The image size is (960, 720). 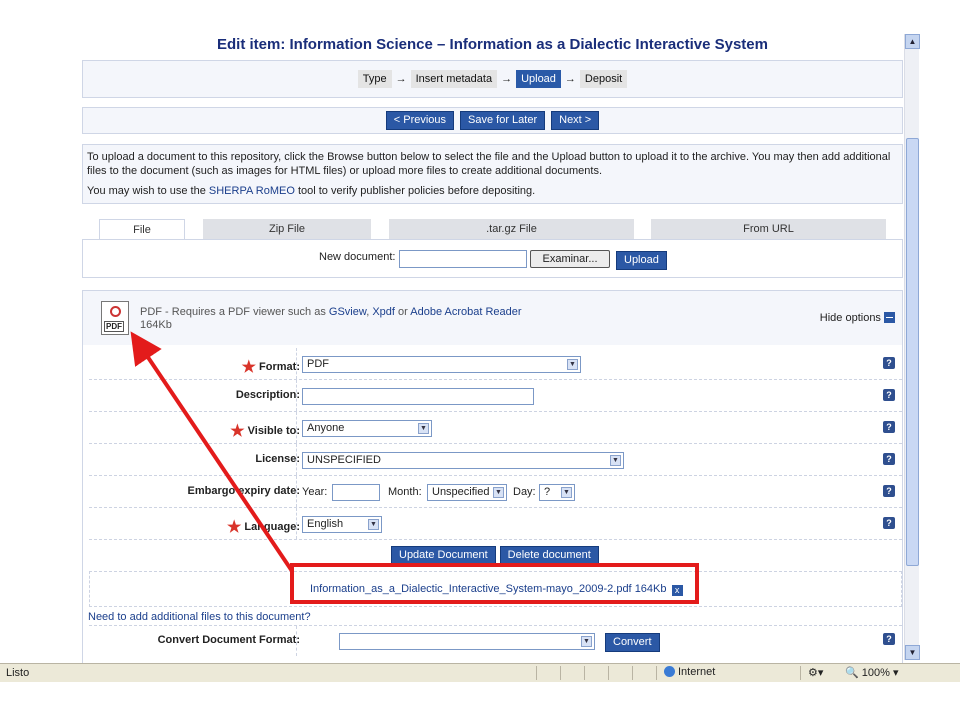 What do you see at coordinates (279, 367) in the screenshot?
I see `format-label: Format:` at bounding box center [279, 367].